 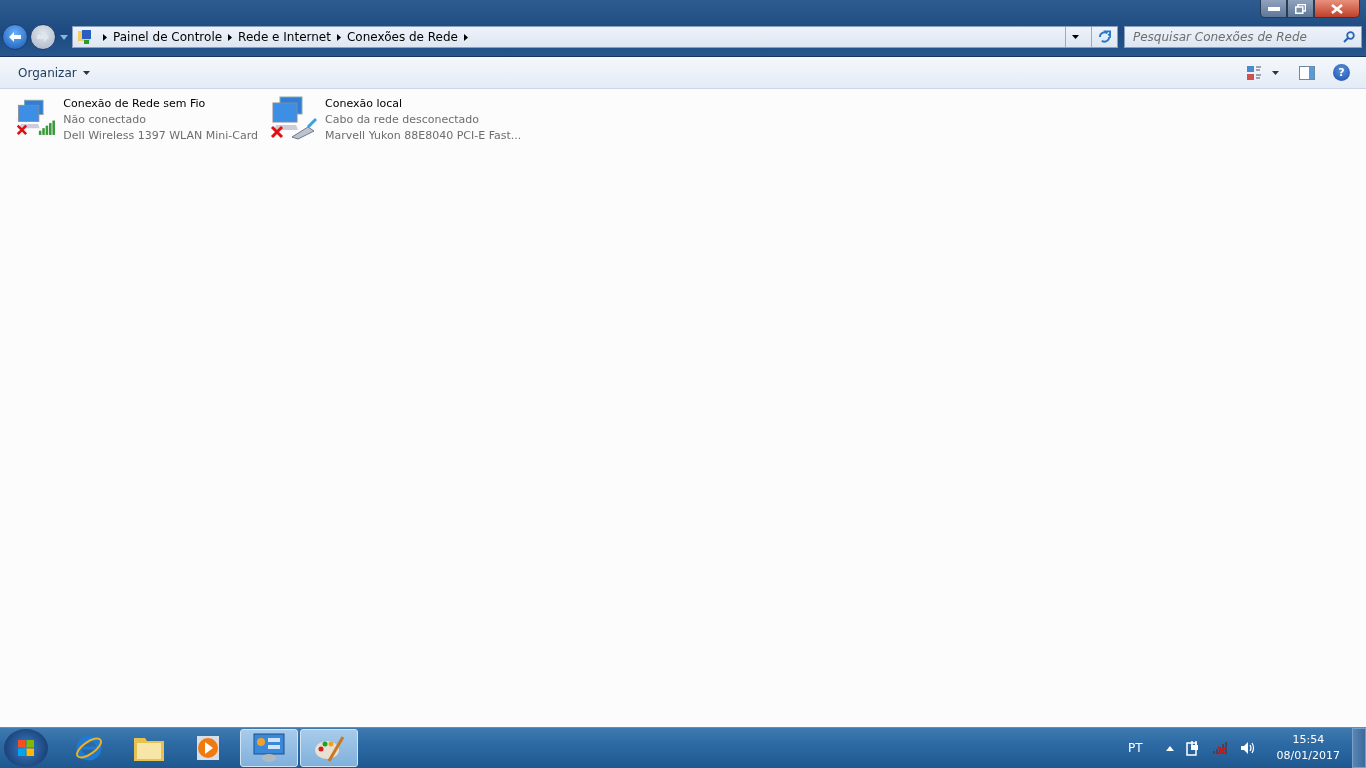 What do you see at coordinates (105, 120) in the screenshot?
I see `connection-status: Não conectado` at bounding box center [105, 120].